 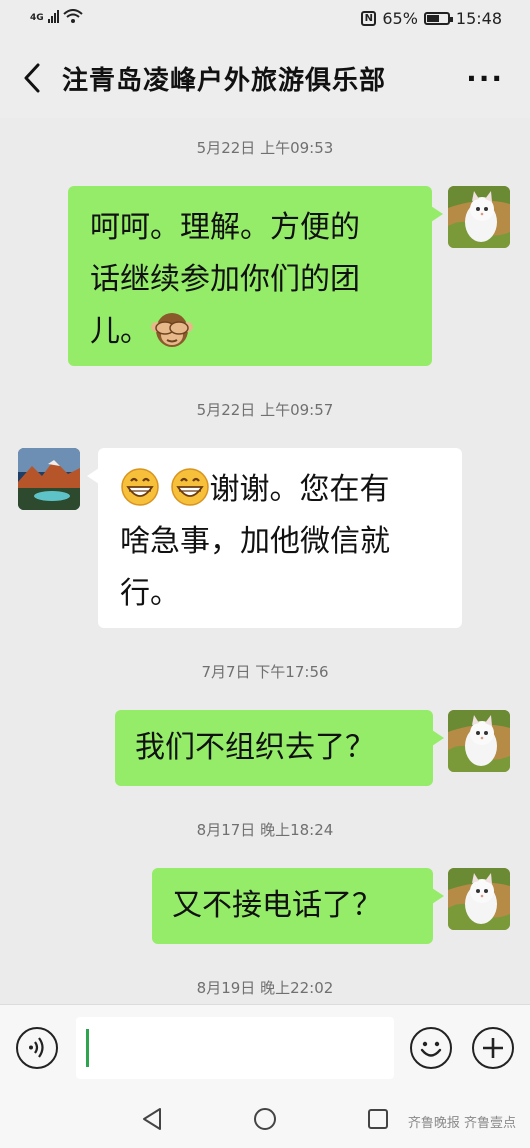 I want to click on message-line: 我们不组织去了？, so click(x=255, y=747).